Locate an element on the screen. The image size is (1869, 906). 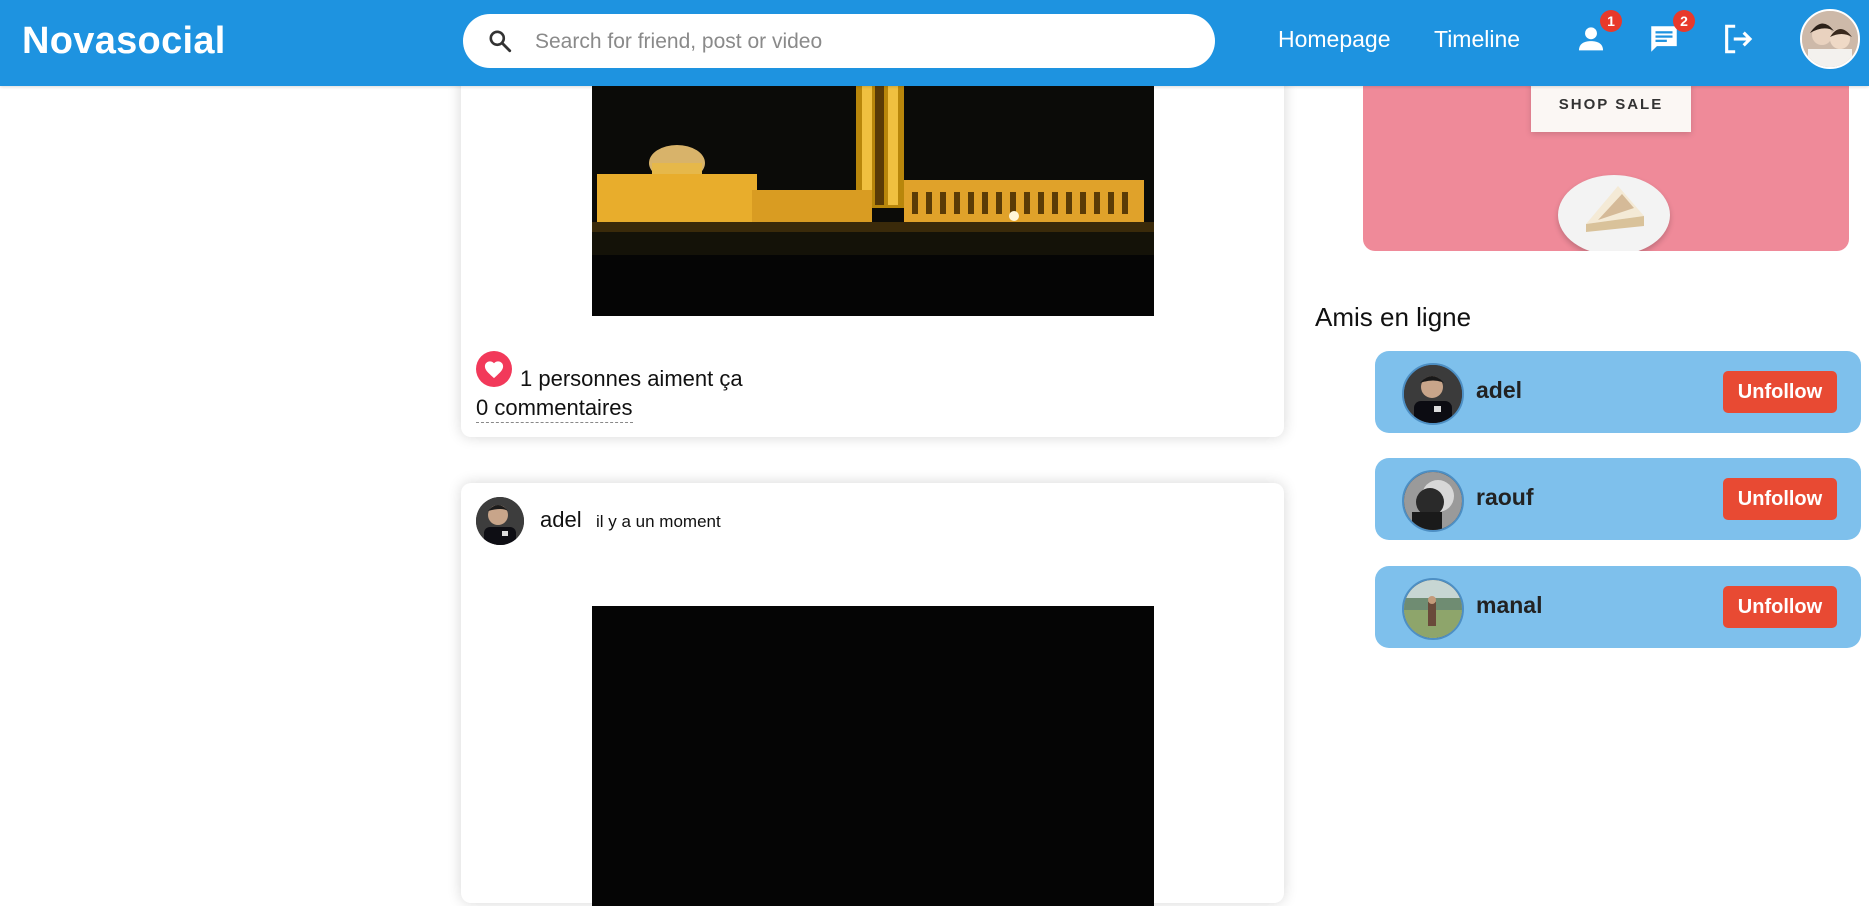
heart-icon is located at coordinates (494, 369).